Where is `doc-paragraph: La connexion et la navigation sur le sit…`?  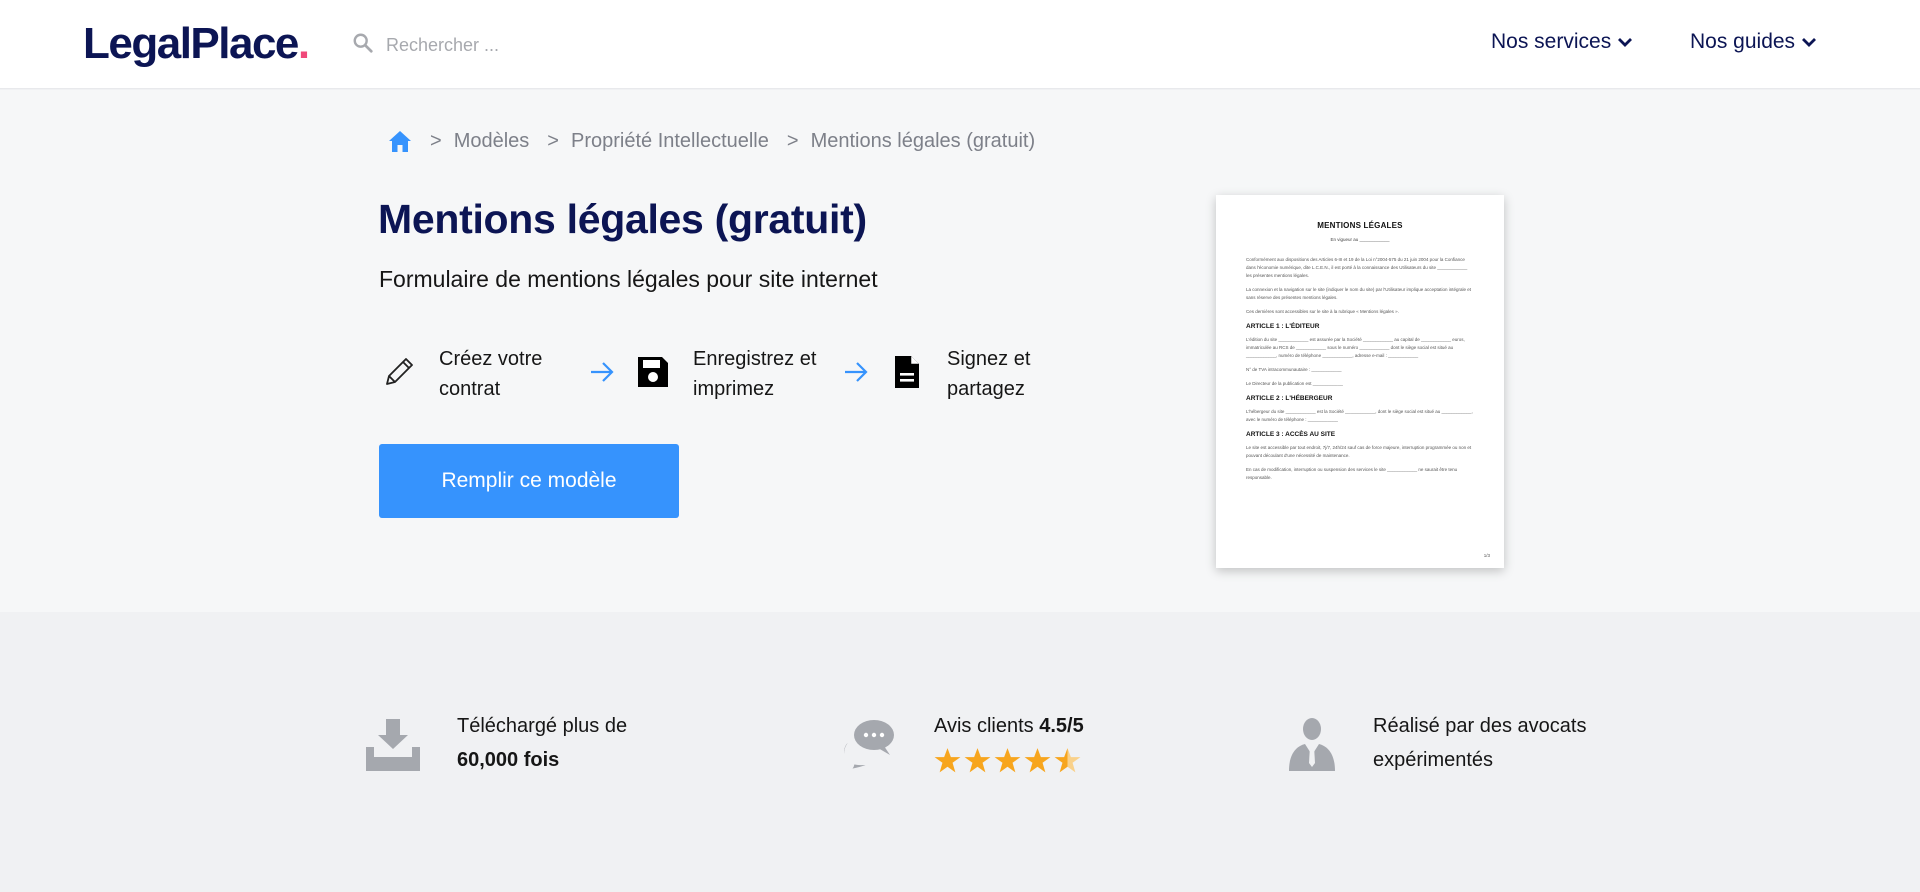 doc-paragraph: La connexion et la navigation sur le sit… is located at coordinates (1358, 293).